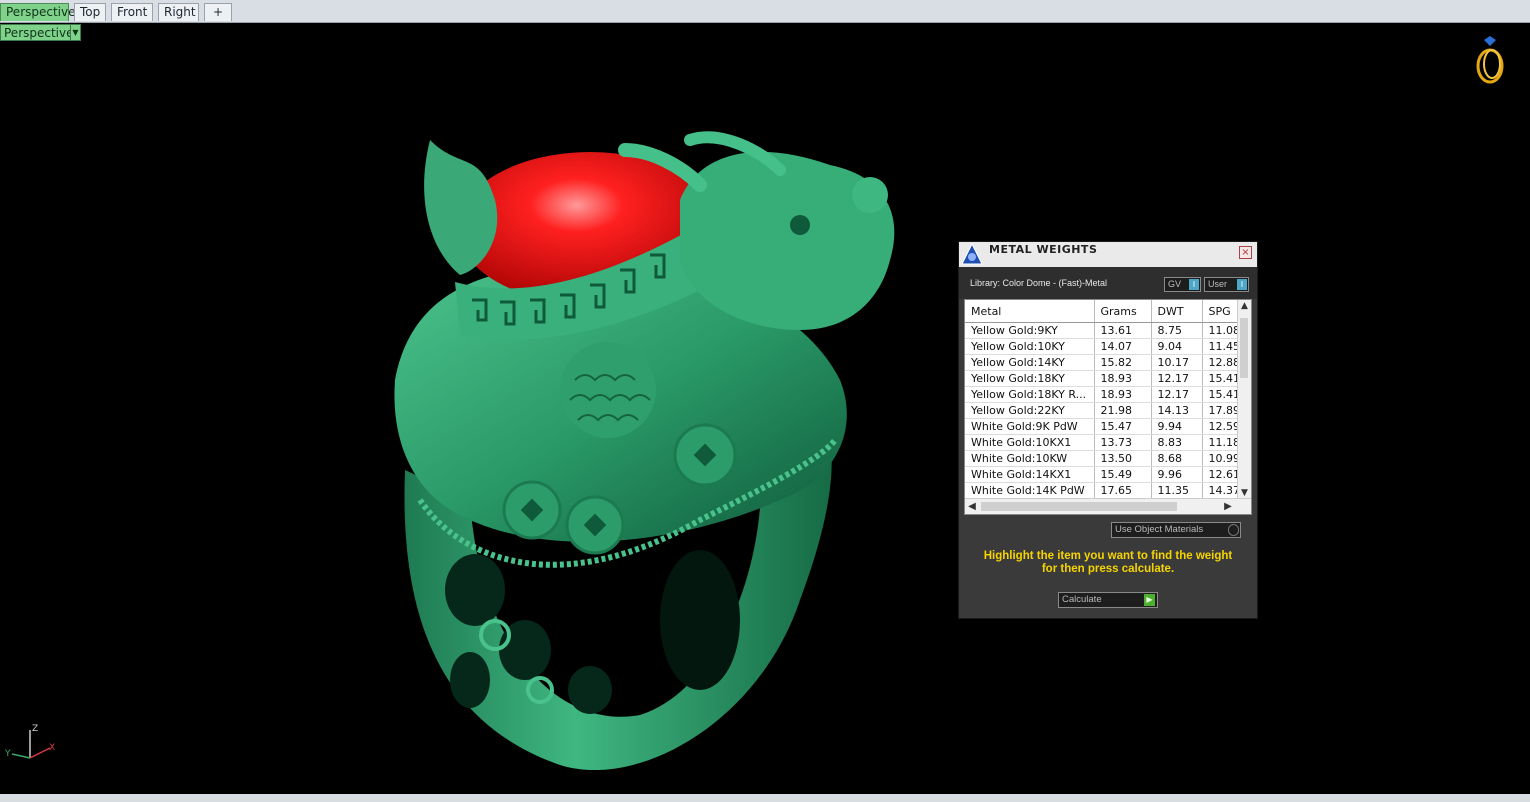  Describe the element at coordinates (1079, 506) in the screenshot. I see `horizontal-scroll-thumb` at that location.